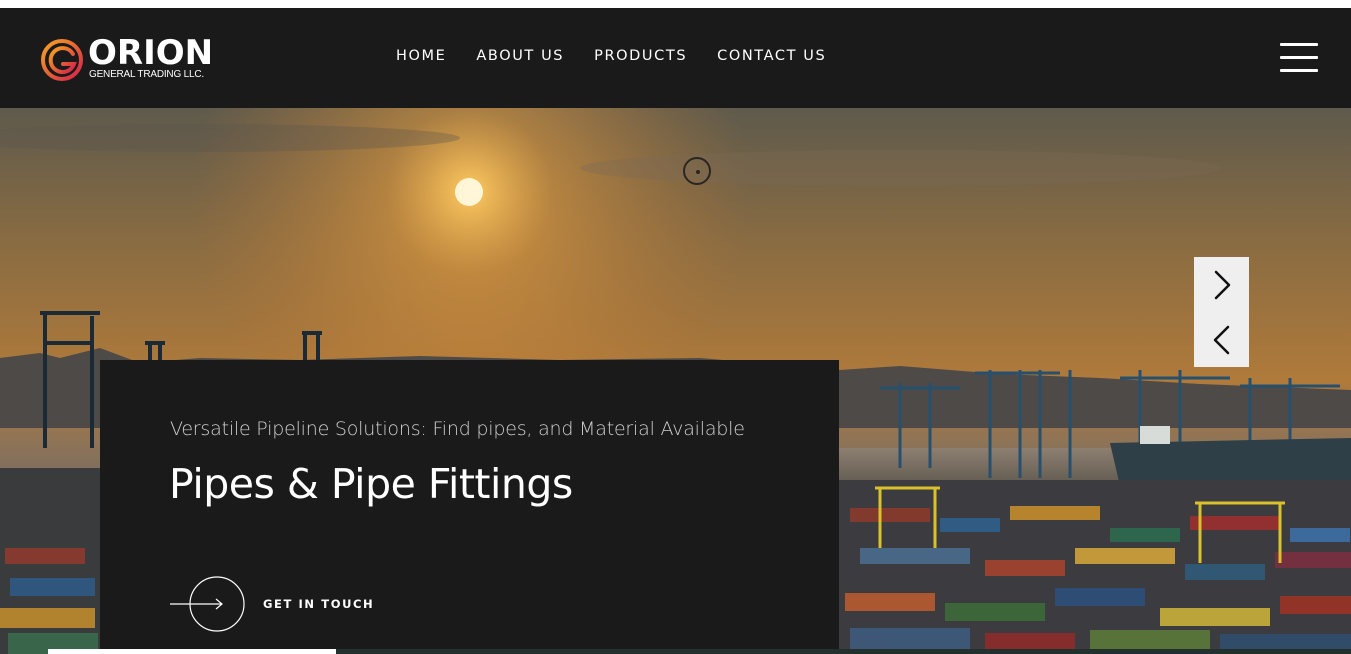 The width and height of the screenshot is (1351, 654). I want to click on hero-title: Pipes & Pipe Fittings, so click(371, 484).